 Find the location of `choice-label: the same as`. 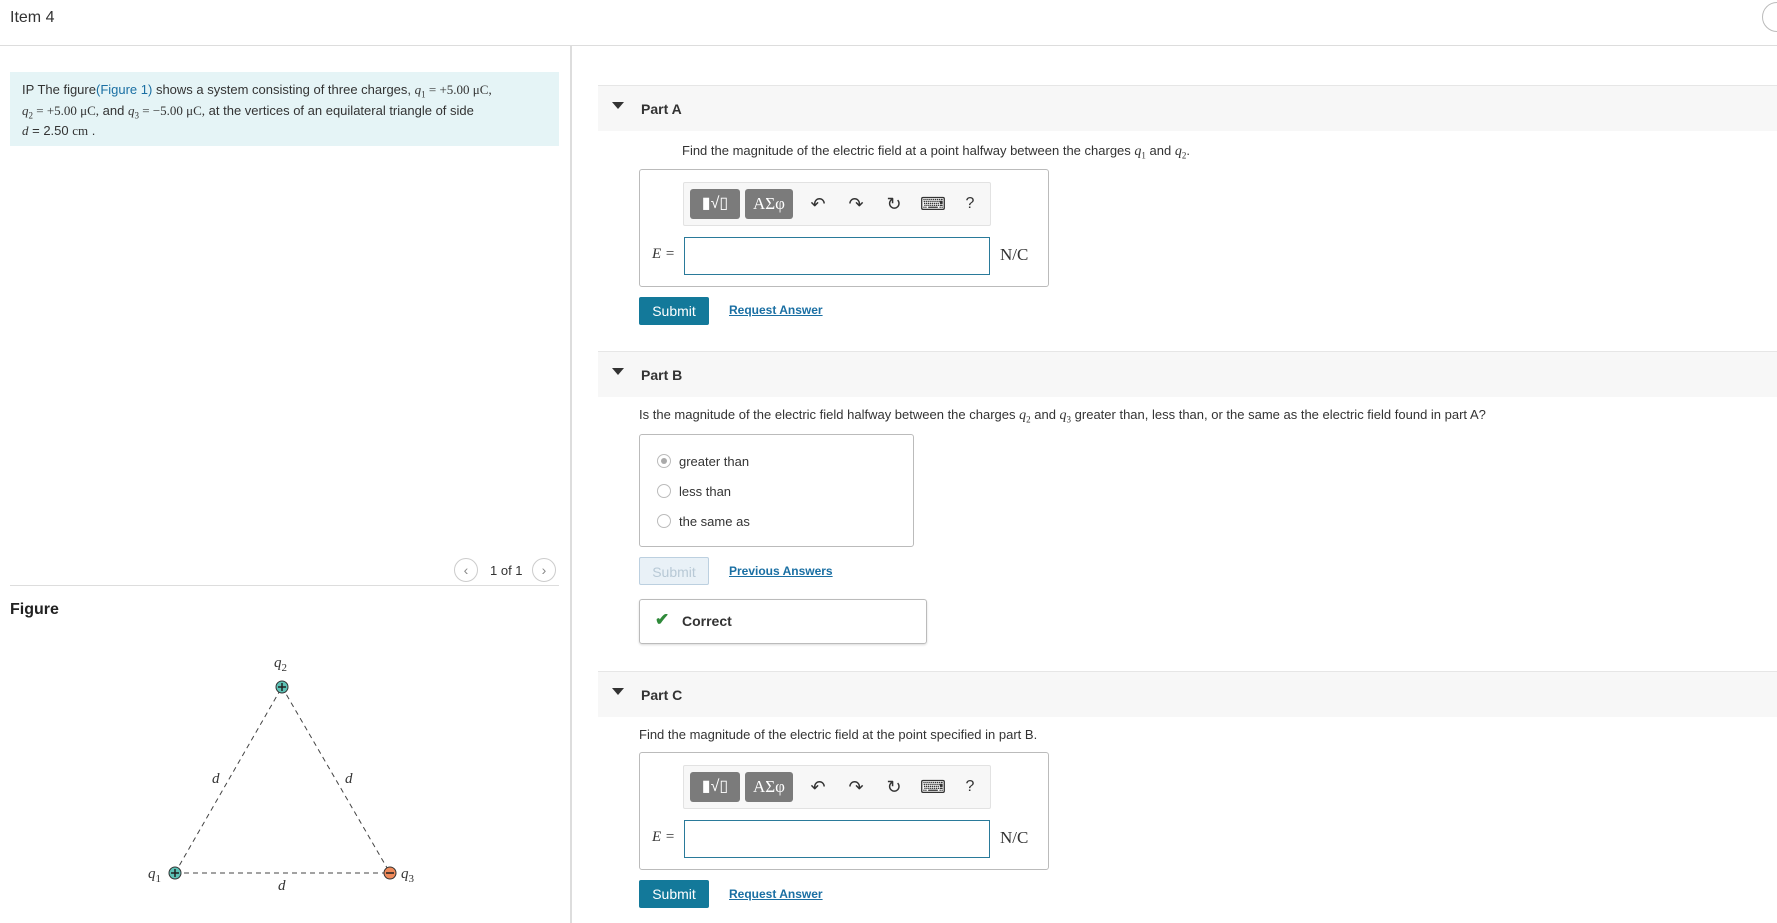

choice-label: the same as is located at coordinates (714, 521).